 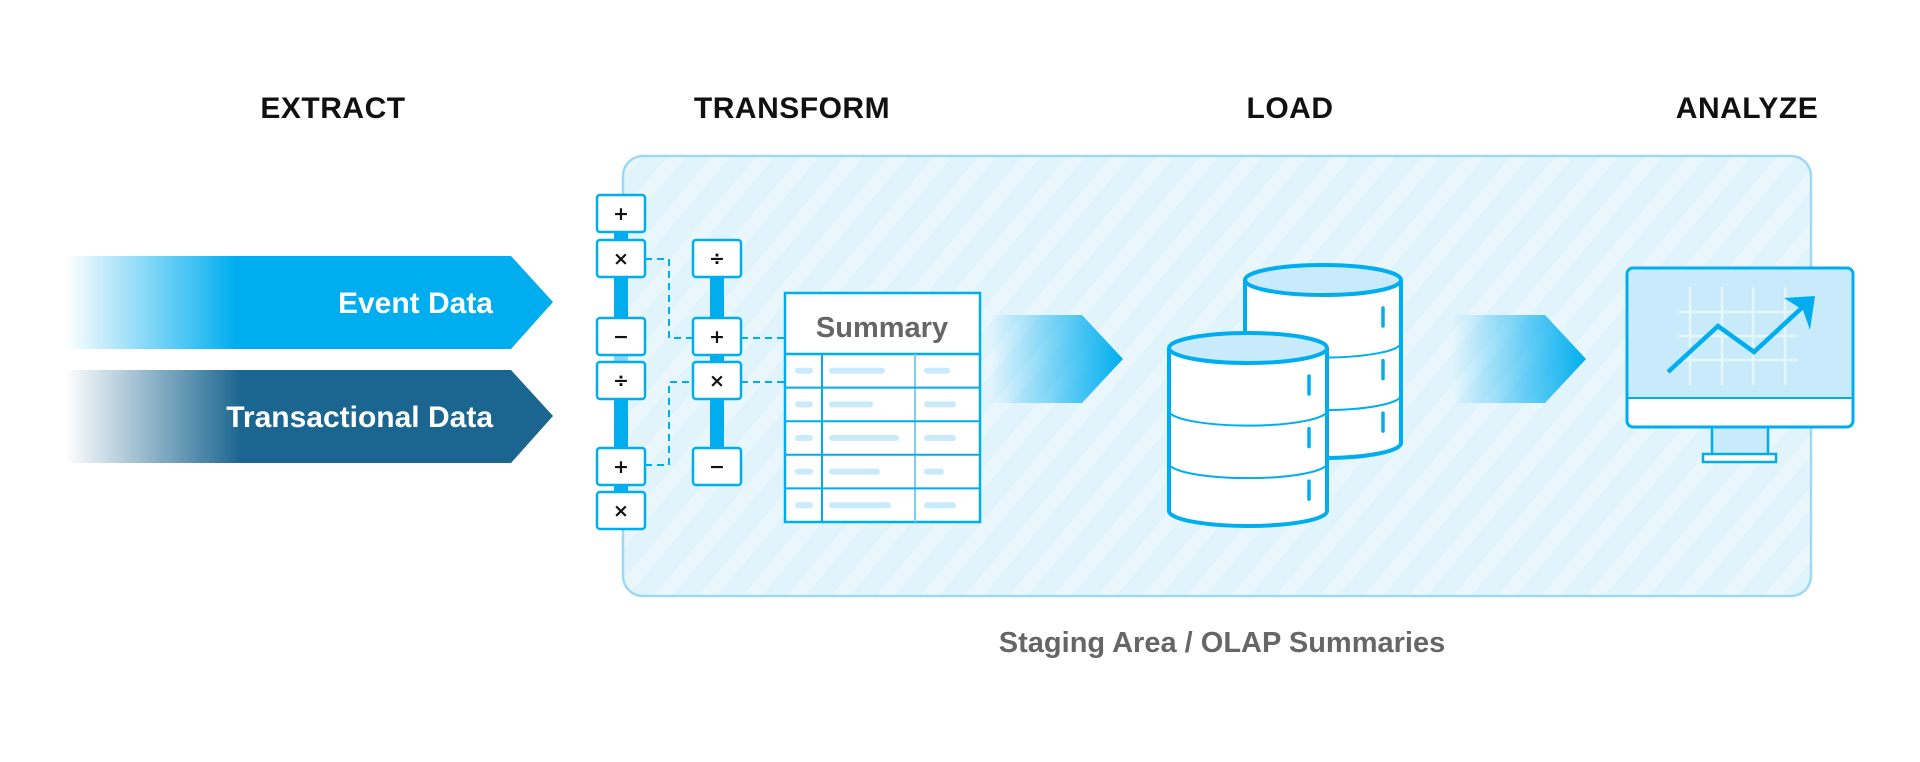 I want to click on column-1-operator-box: −, so click(x=621, y=336).